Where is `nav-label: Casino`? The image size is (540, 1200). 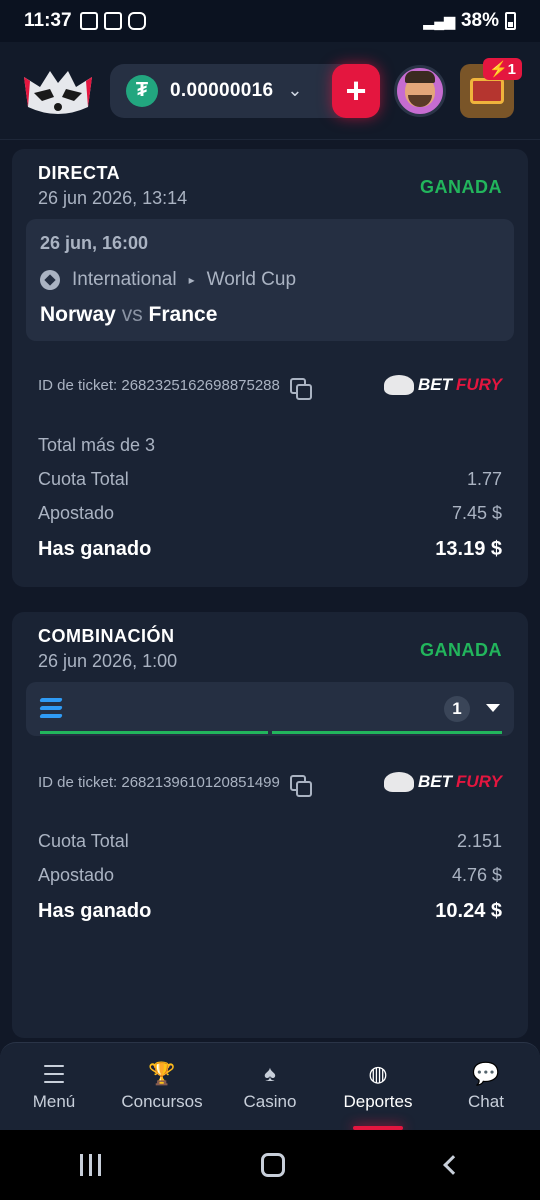
nav-label: Casino is located at coordinates (270, 1101).